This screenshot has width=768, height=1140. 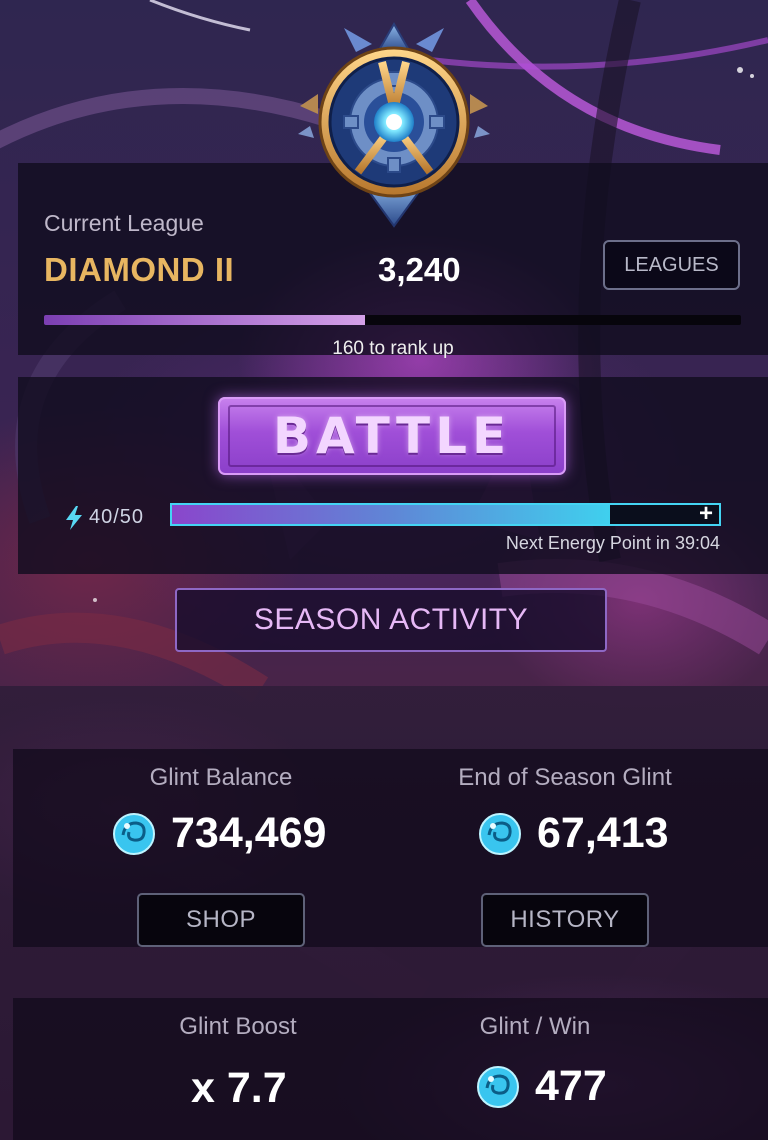 I want to click on battle-button: BATTLE, so click(x=392, y=436).